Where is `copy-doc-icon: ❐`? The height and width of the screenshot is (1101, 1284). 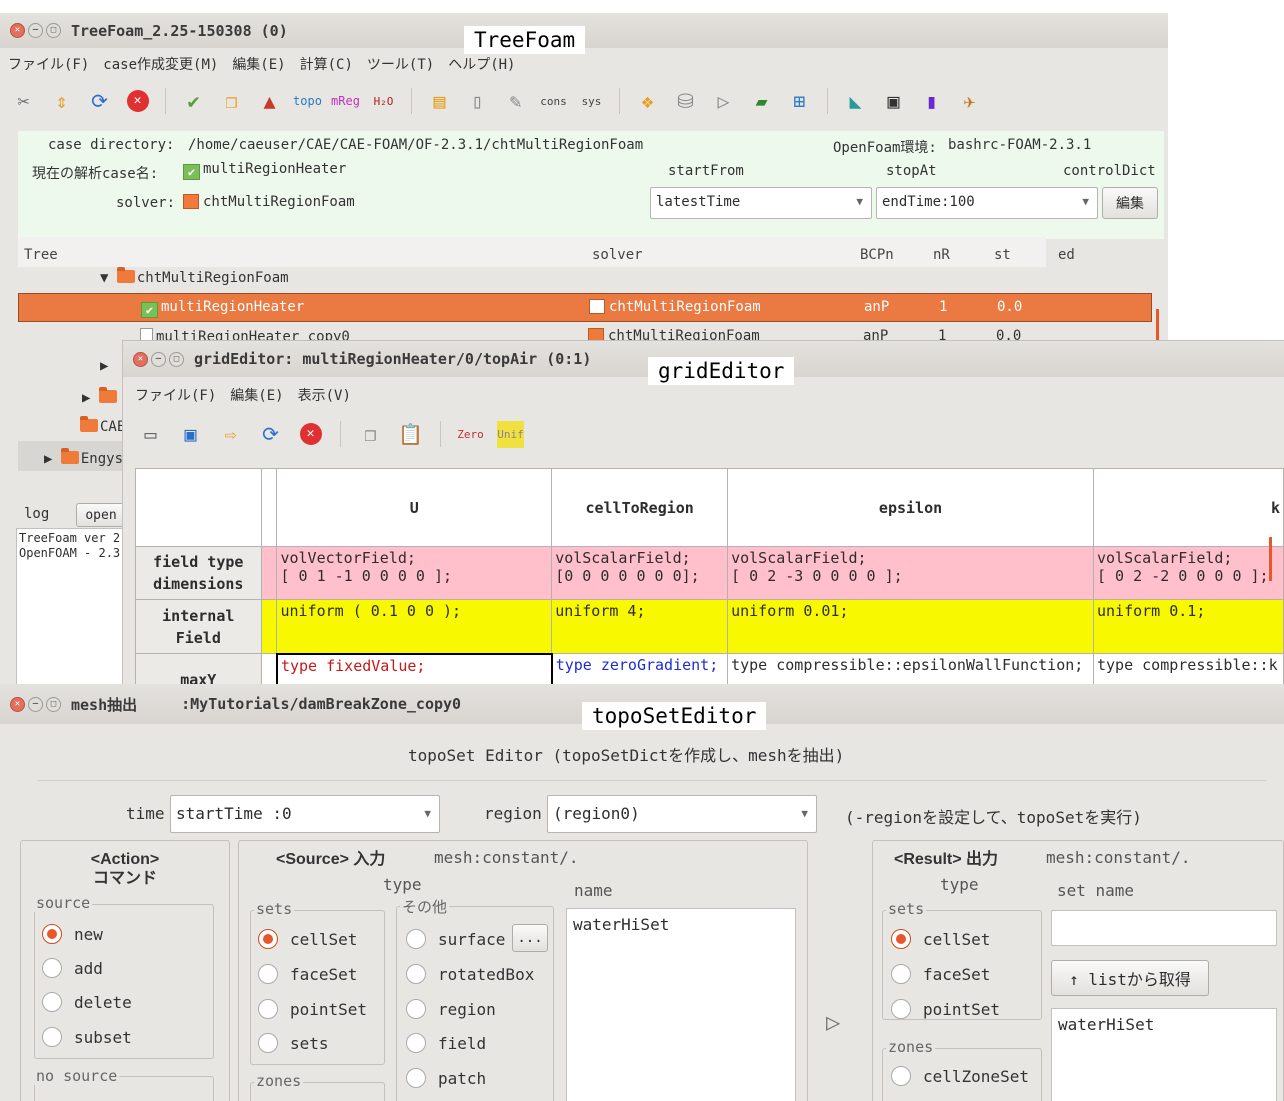
copy-doc-icon: ❐ is located at coordinates (231, 101).